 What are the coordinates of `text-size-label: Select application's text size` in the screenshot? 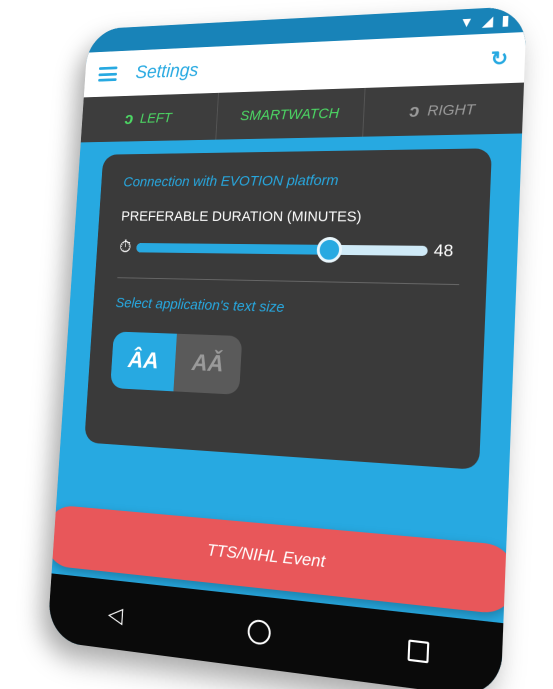 It's located at (286, 308).